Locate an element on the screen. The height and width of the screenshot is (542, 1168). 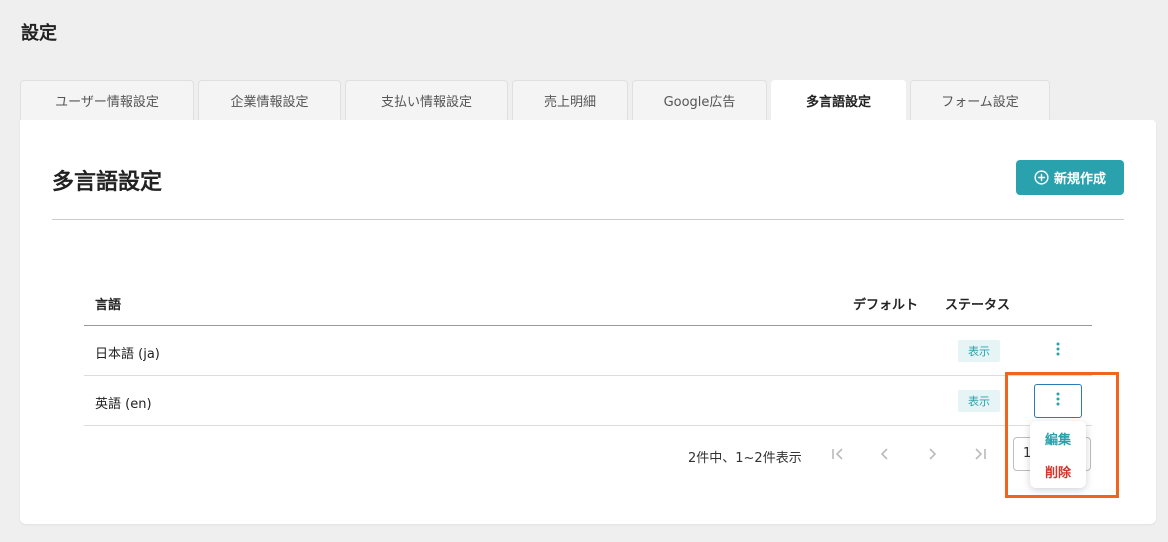
delete-menu-item: 削除 is located at coordinates (1058, 471).